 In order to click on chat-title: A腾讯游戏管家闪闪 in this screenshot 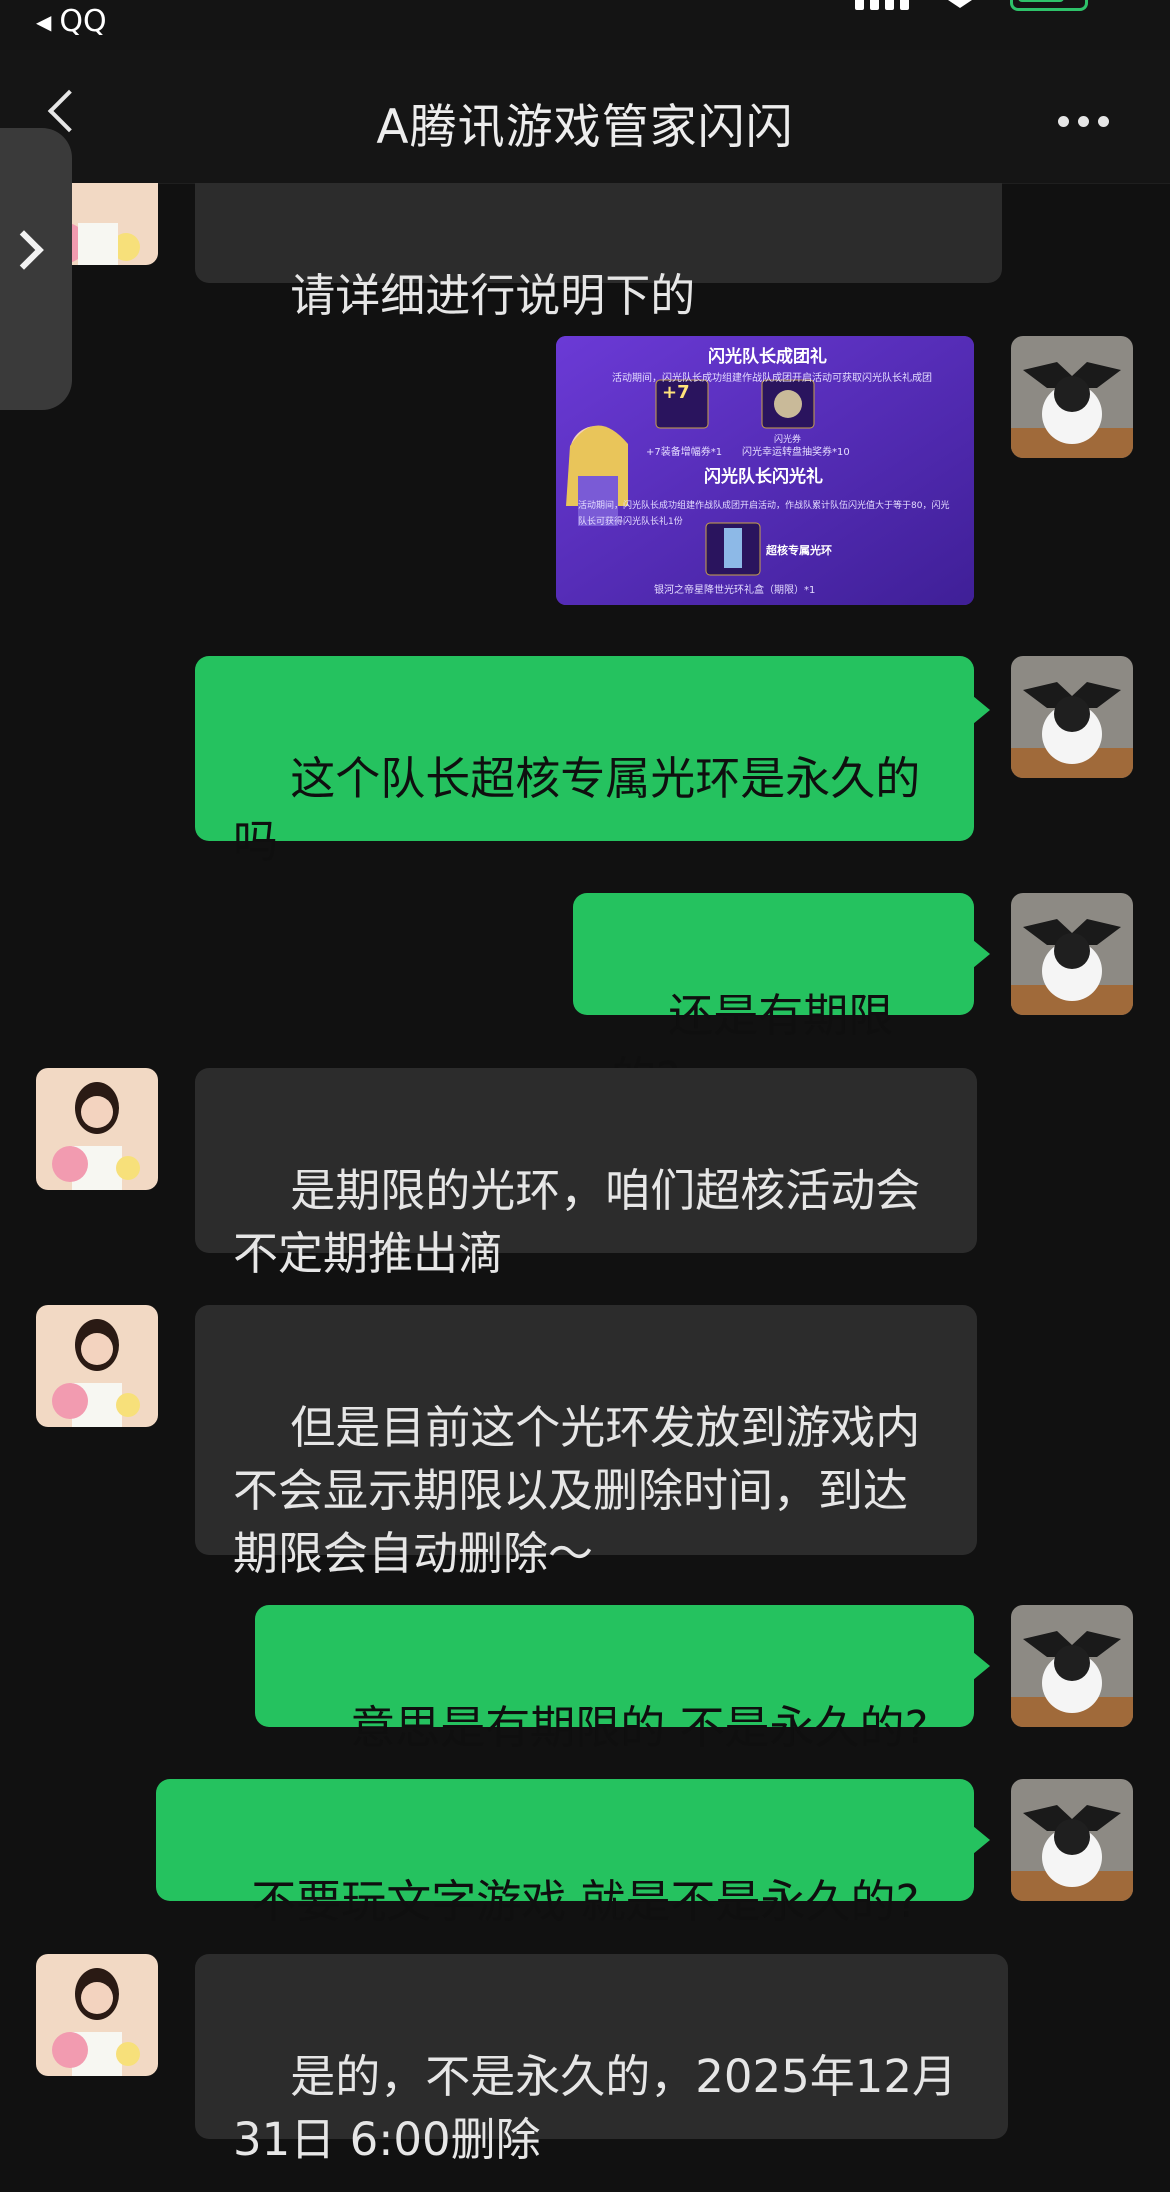, I will do `click(585, 127)`.